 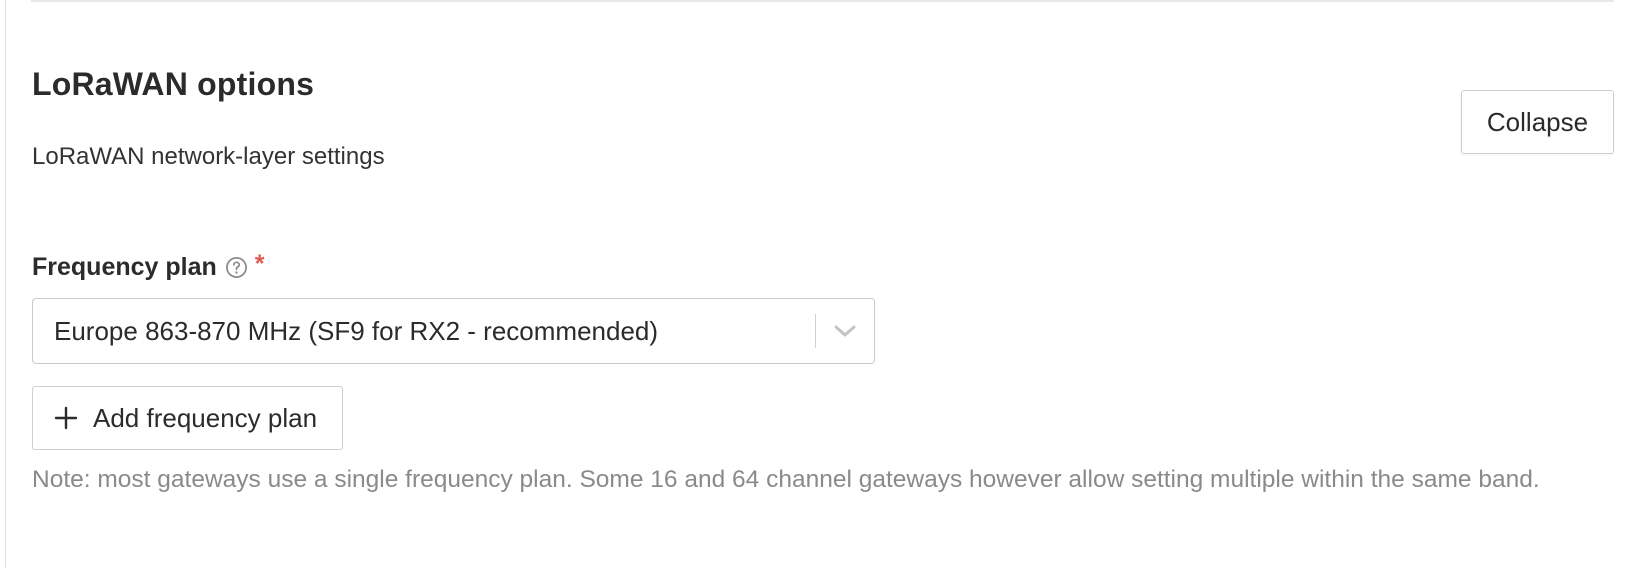 I want to click on add-frequency-plan-button: Add frequency plan, so click(x=187, y=418).